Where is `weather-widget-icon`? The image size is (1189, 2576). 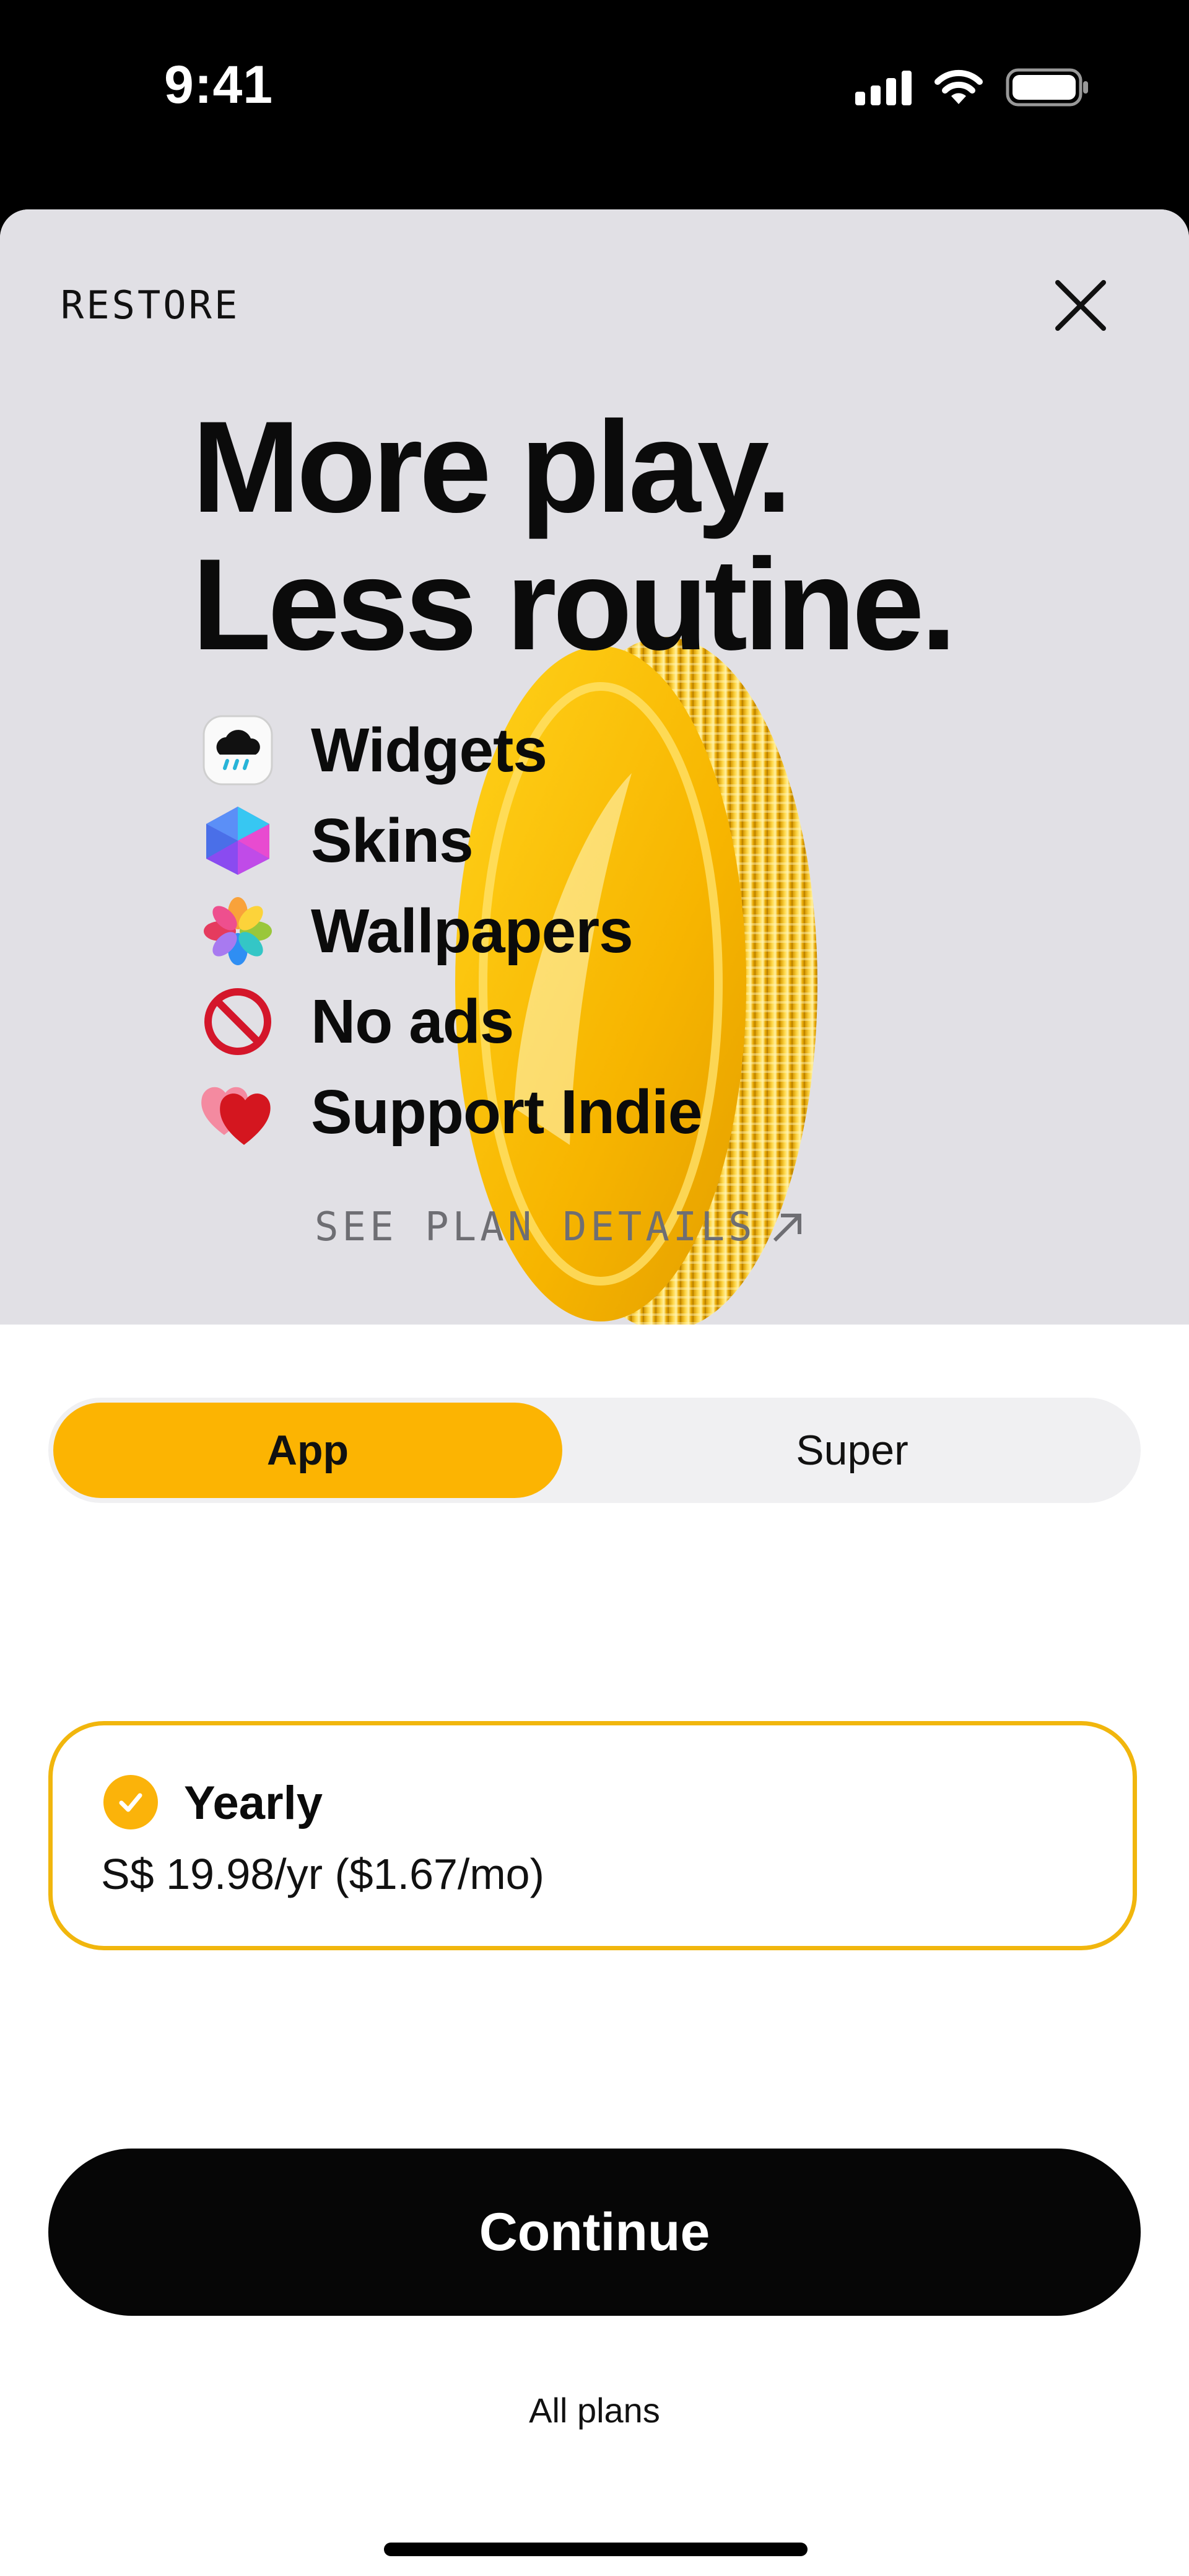
weather-widget-icon is located at coordinates (237, 750).